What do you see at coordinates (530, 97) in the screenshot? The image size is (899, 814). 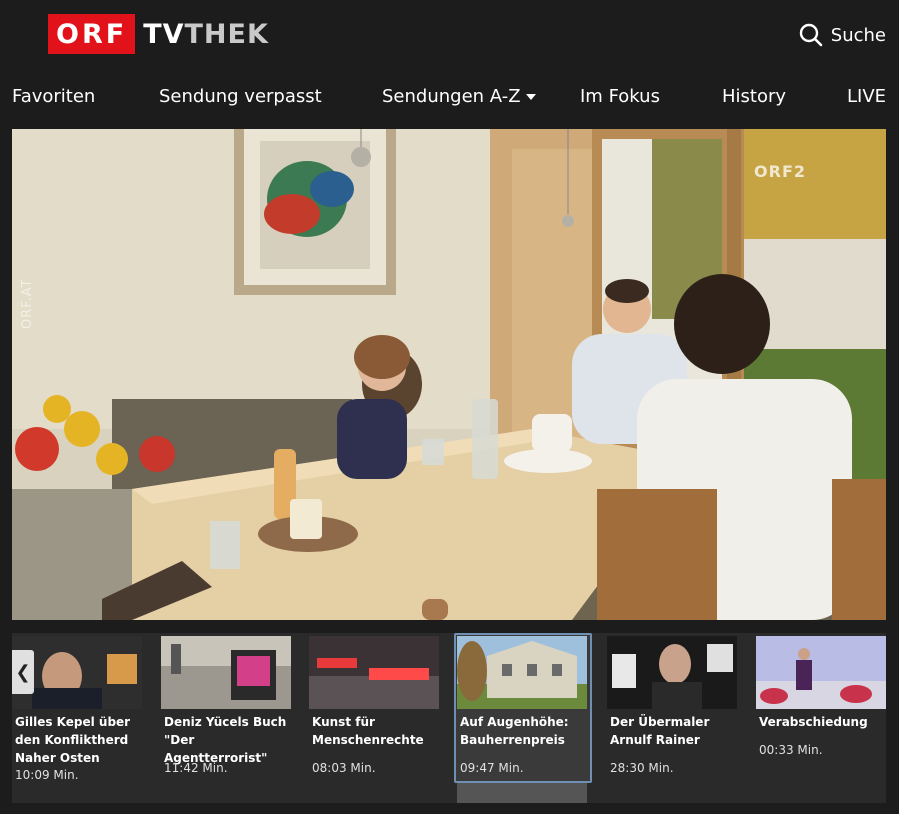 I see `chevron-down-icon` at bounding box center [530, 97].